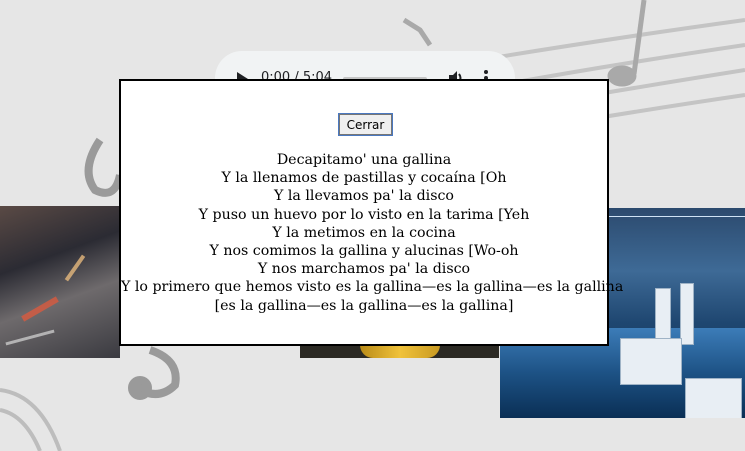  I want to click on lyric-line: Y la metimos en la cocina, so click(364, 232).